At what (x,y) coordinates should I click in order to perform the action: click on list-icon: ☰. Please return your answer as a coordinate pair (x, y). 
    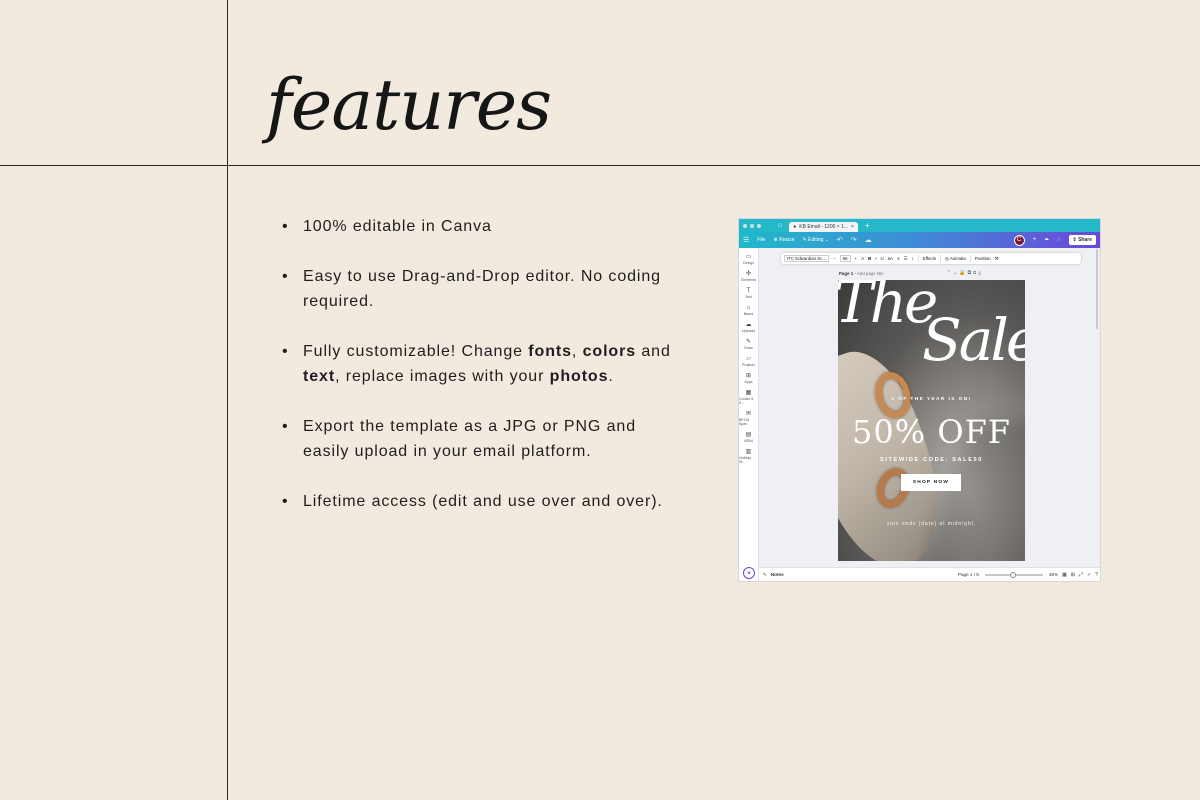
    Looking at the image, I should click on (905, 258).